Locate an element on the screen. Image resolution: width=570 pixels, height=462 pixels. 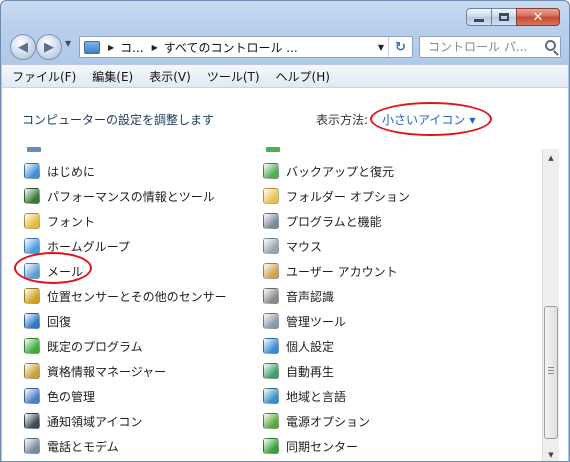
control-panel-item: 資格情報マネージャー is located at coordinates (95, 371).